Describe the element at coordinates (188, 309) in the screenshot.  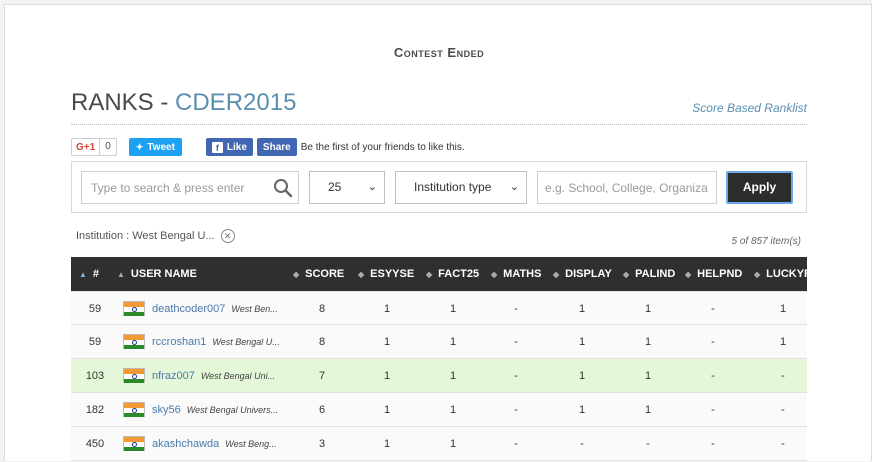
I see `username-link: deathcoder007` at that location.